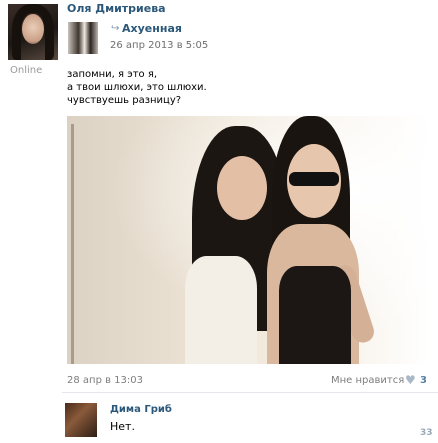 Image resolution: width=438 pixels, height=443 pixels. Describe the element at coordinates (26, 70) in the screenshot. I see `online-status: Online` at that location.